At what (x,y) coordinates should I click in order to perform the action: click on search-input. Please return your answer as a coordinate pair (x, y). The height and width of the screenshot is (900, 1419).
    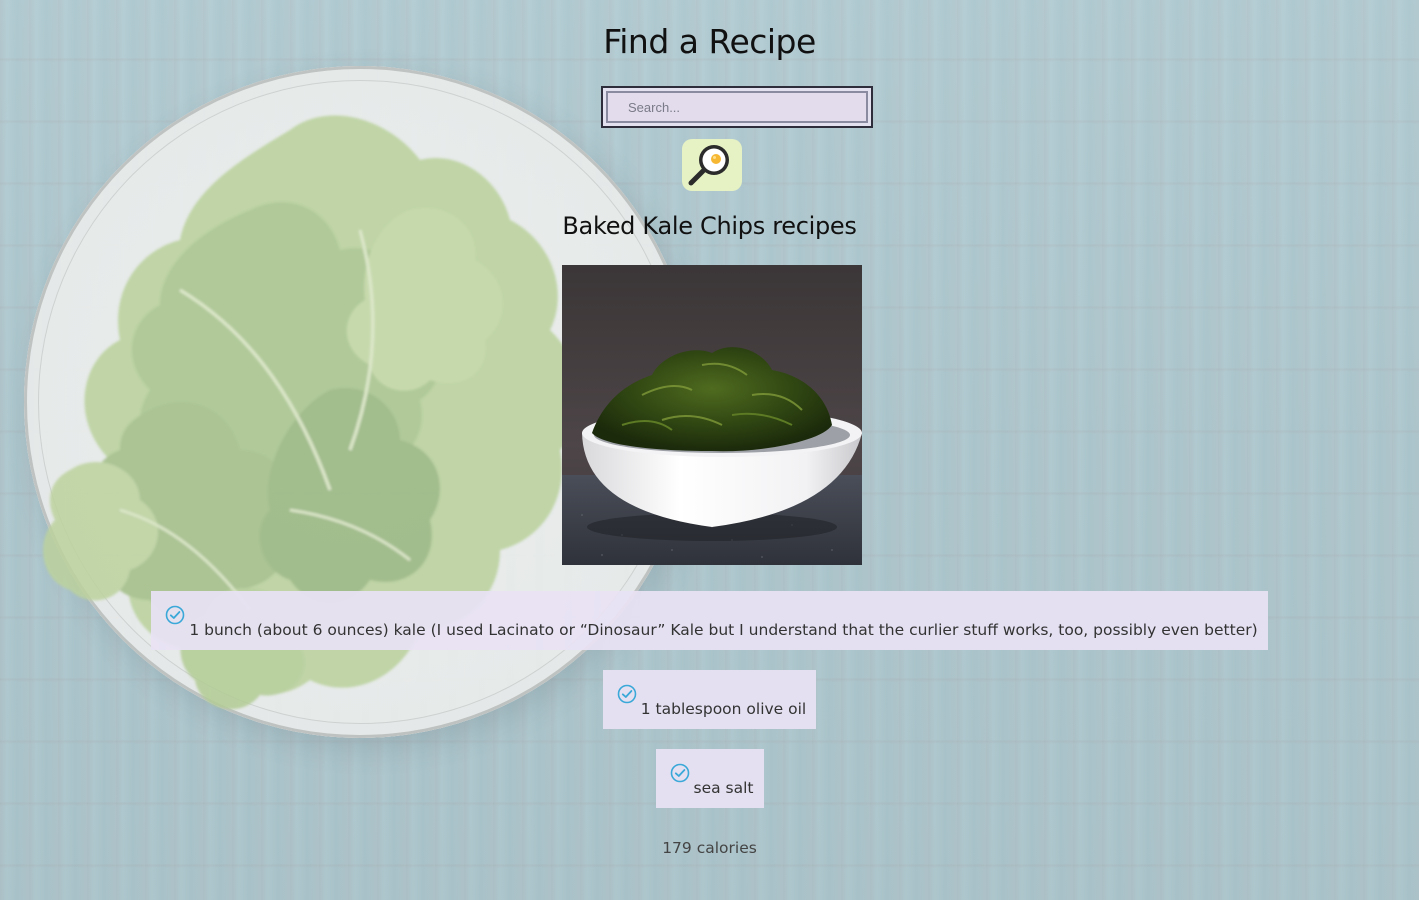
    Looking at the image, I should click on (737, 107).